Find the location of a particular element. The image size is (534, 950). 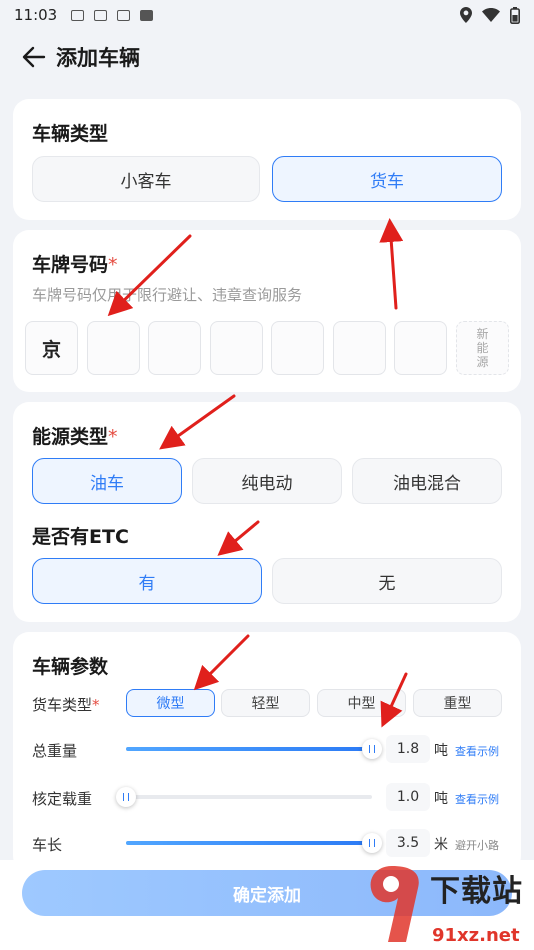

option-etc-yes: 有 is located at coordinates (147, 581).